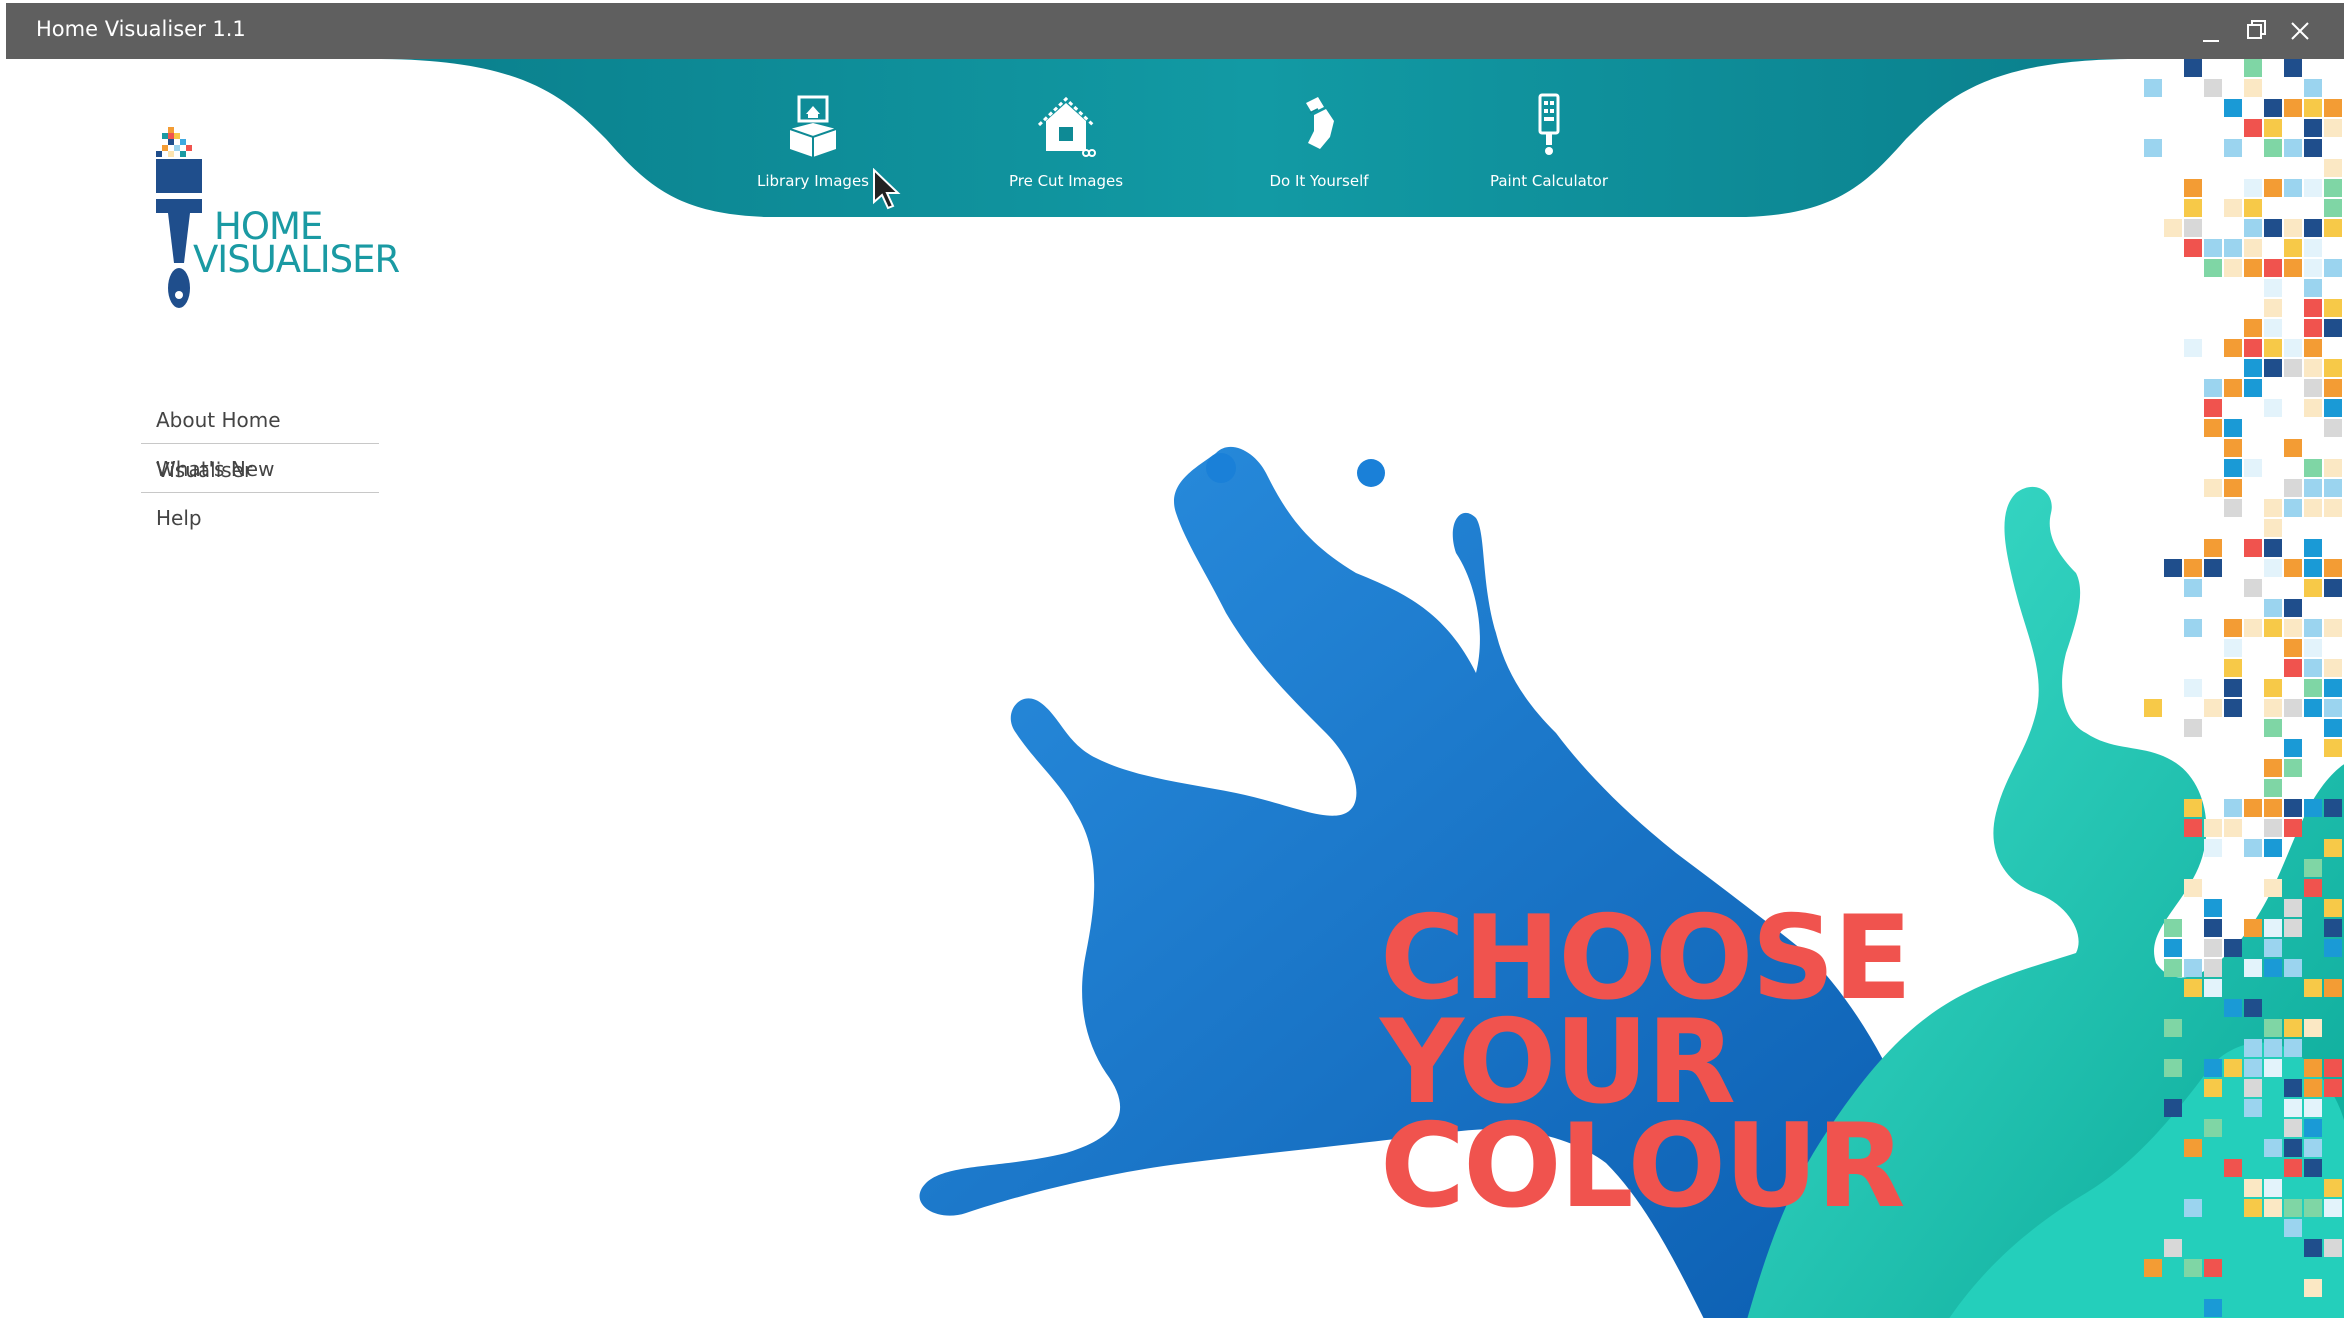 The image size is (2344, 1318). I want to click on hero-line-3: COLOUR, so click(1643, 1166).